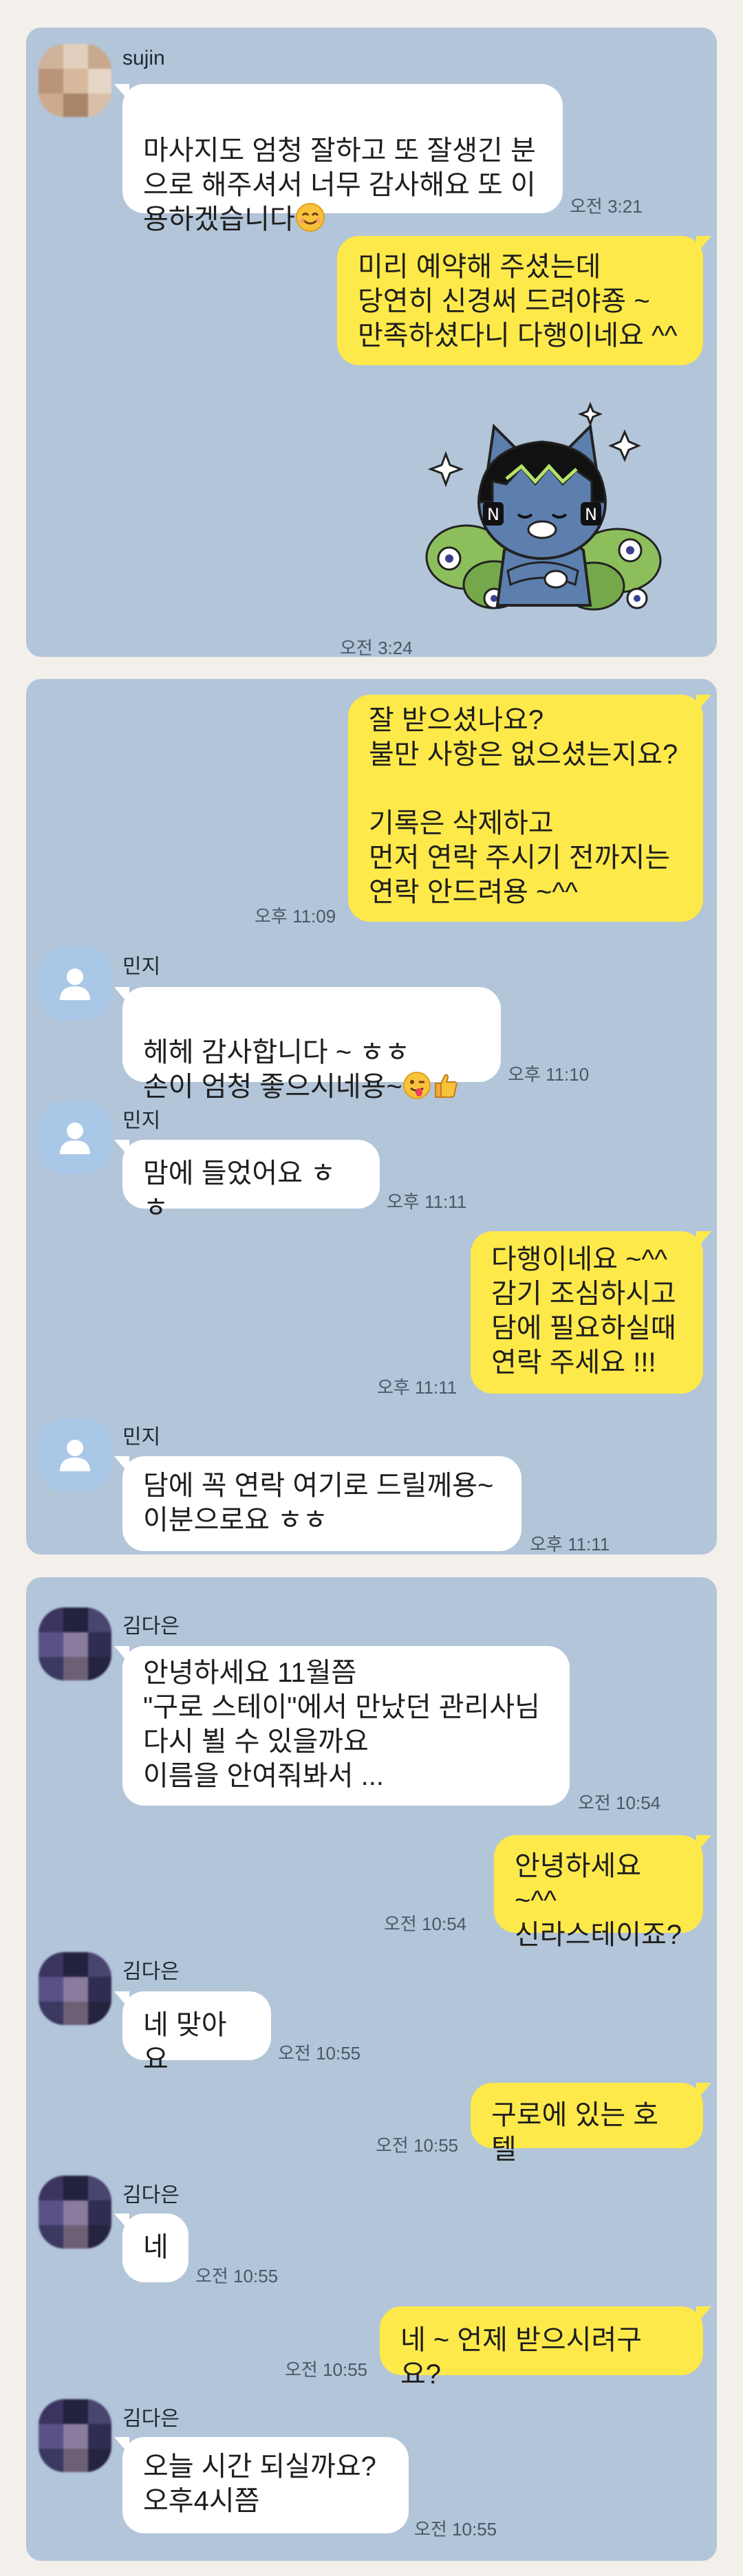  What do you see at coordinates (310, 221) in the screenshot?
I see `smiling-face-icon` at bounding box center [310, 221].